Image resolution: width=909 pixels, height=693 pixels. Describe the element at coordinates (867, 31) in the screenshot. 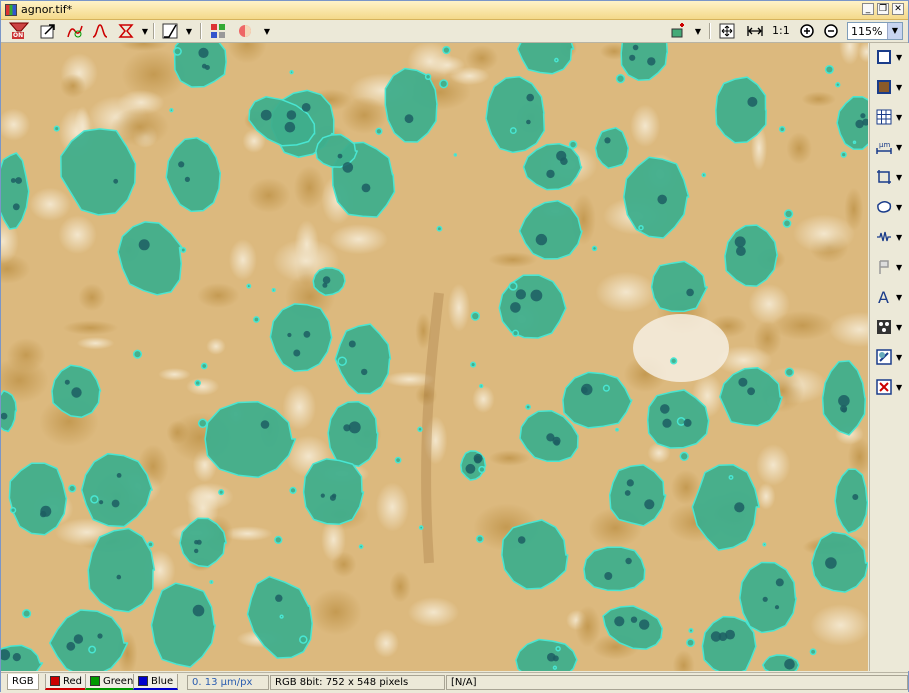

I see `zoom-value: 115%` at that location.